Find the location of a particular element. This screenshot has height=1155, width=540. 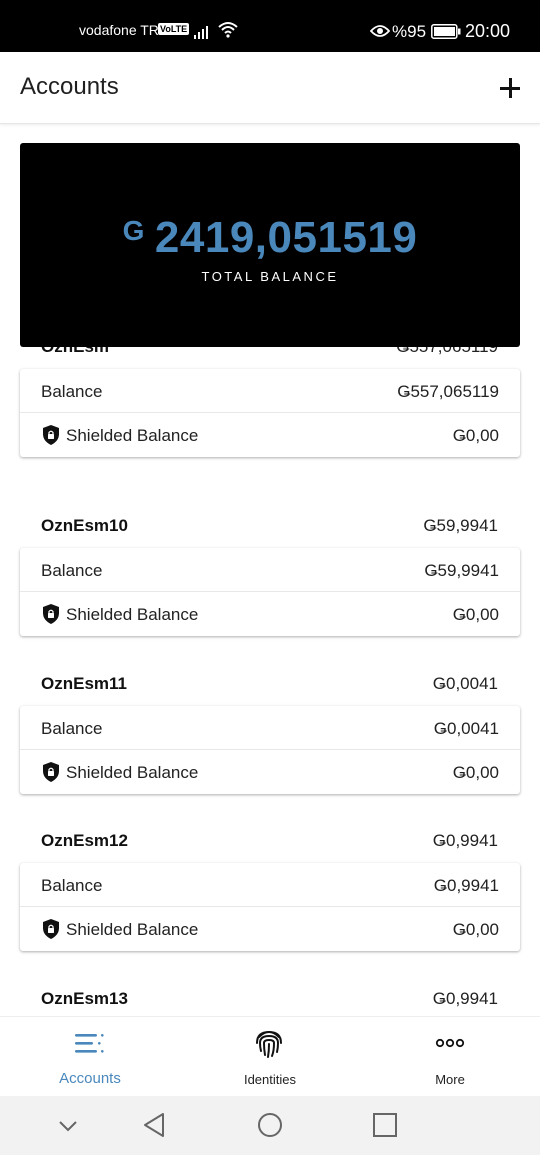

battery-percent: %95 is located at coordinates (409, 31).